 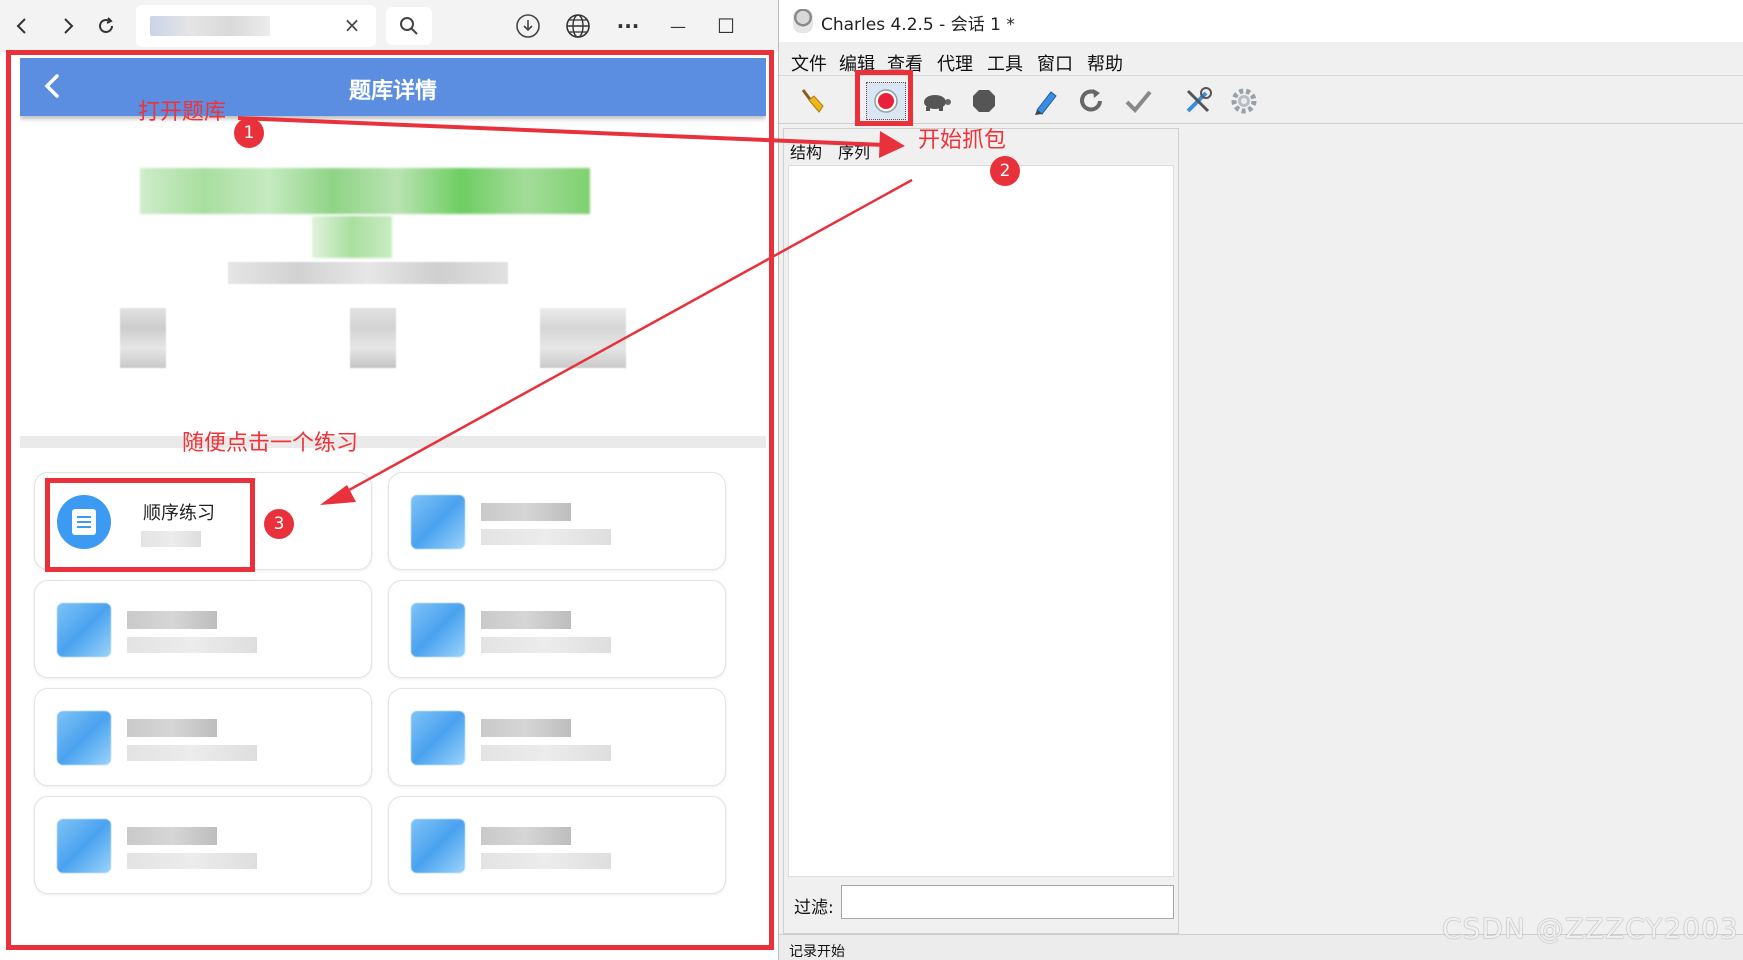 What do you see at coordinates (1261, 21) in the screenshot?
I see `charles-titlebar: Charles 4.2.5 - 会话 1 *` at bounding box center [1261, 21].